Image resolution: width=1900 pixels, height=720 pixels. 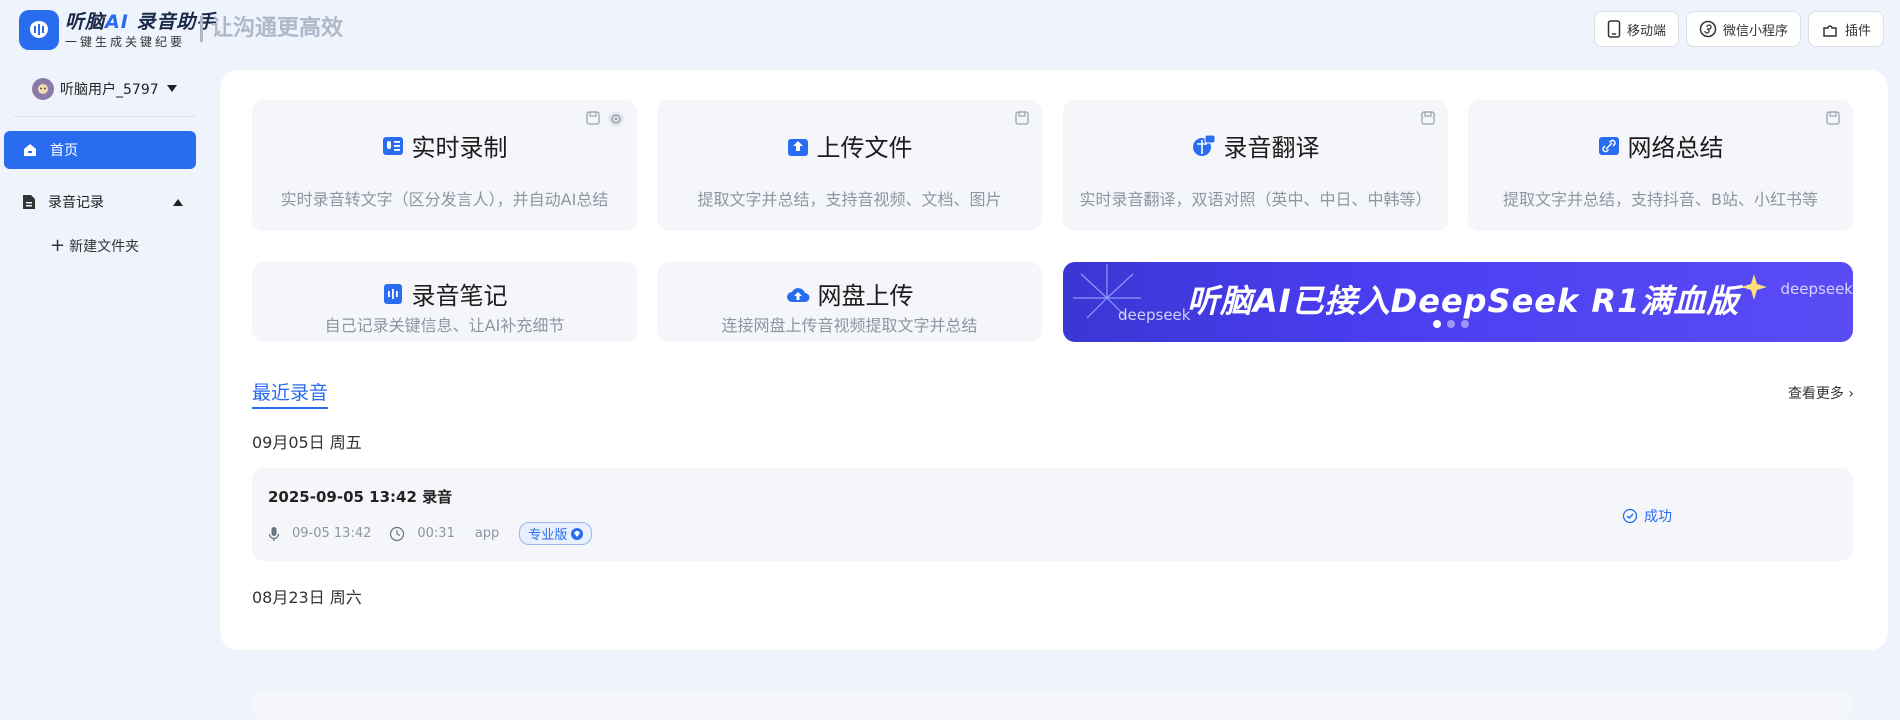 I want to click on clock-icon, so click(x=397, y=533).